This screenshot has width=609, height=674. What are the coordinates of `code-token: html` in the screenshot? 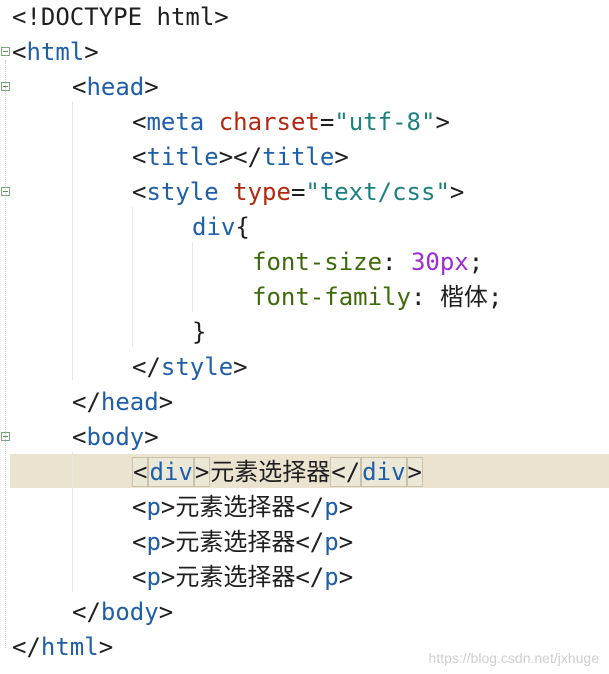 It's located at (69, 647).